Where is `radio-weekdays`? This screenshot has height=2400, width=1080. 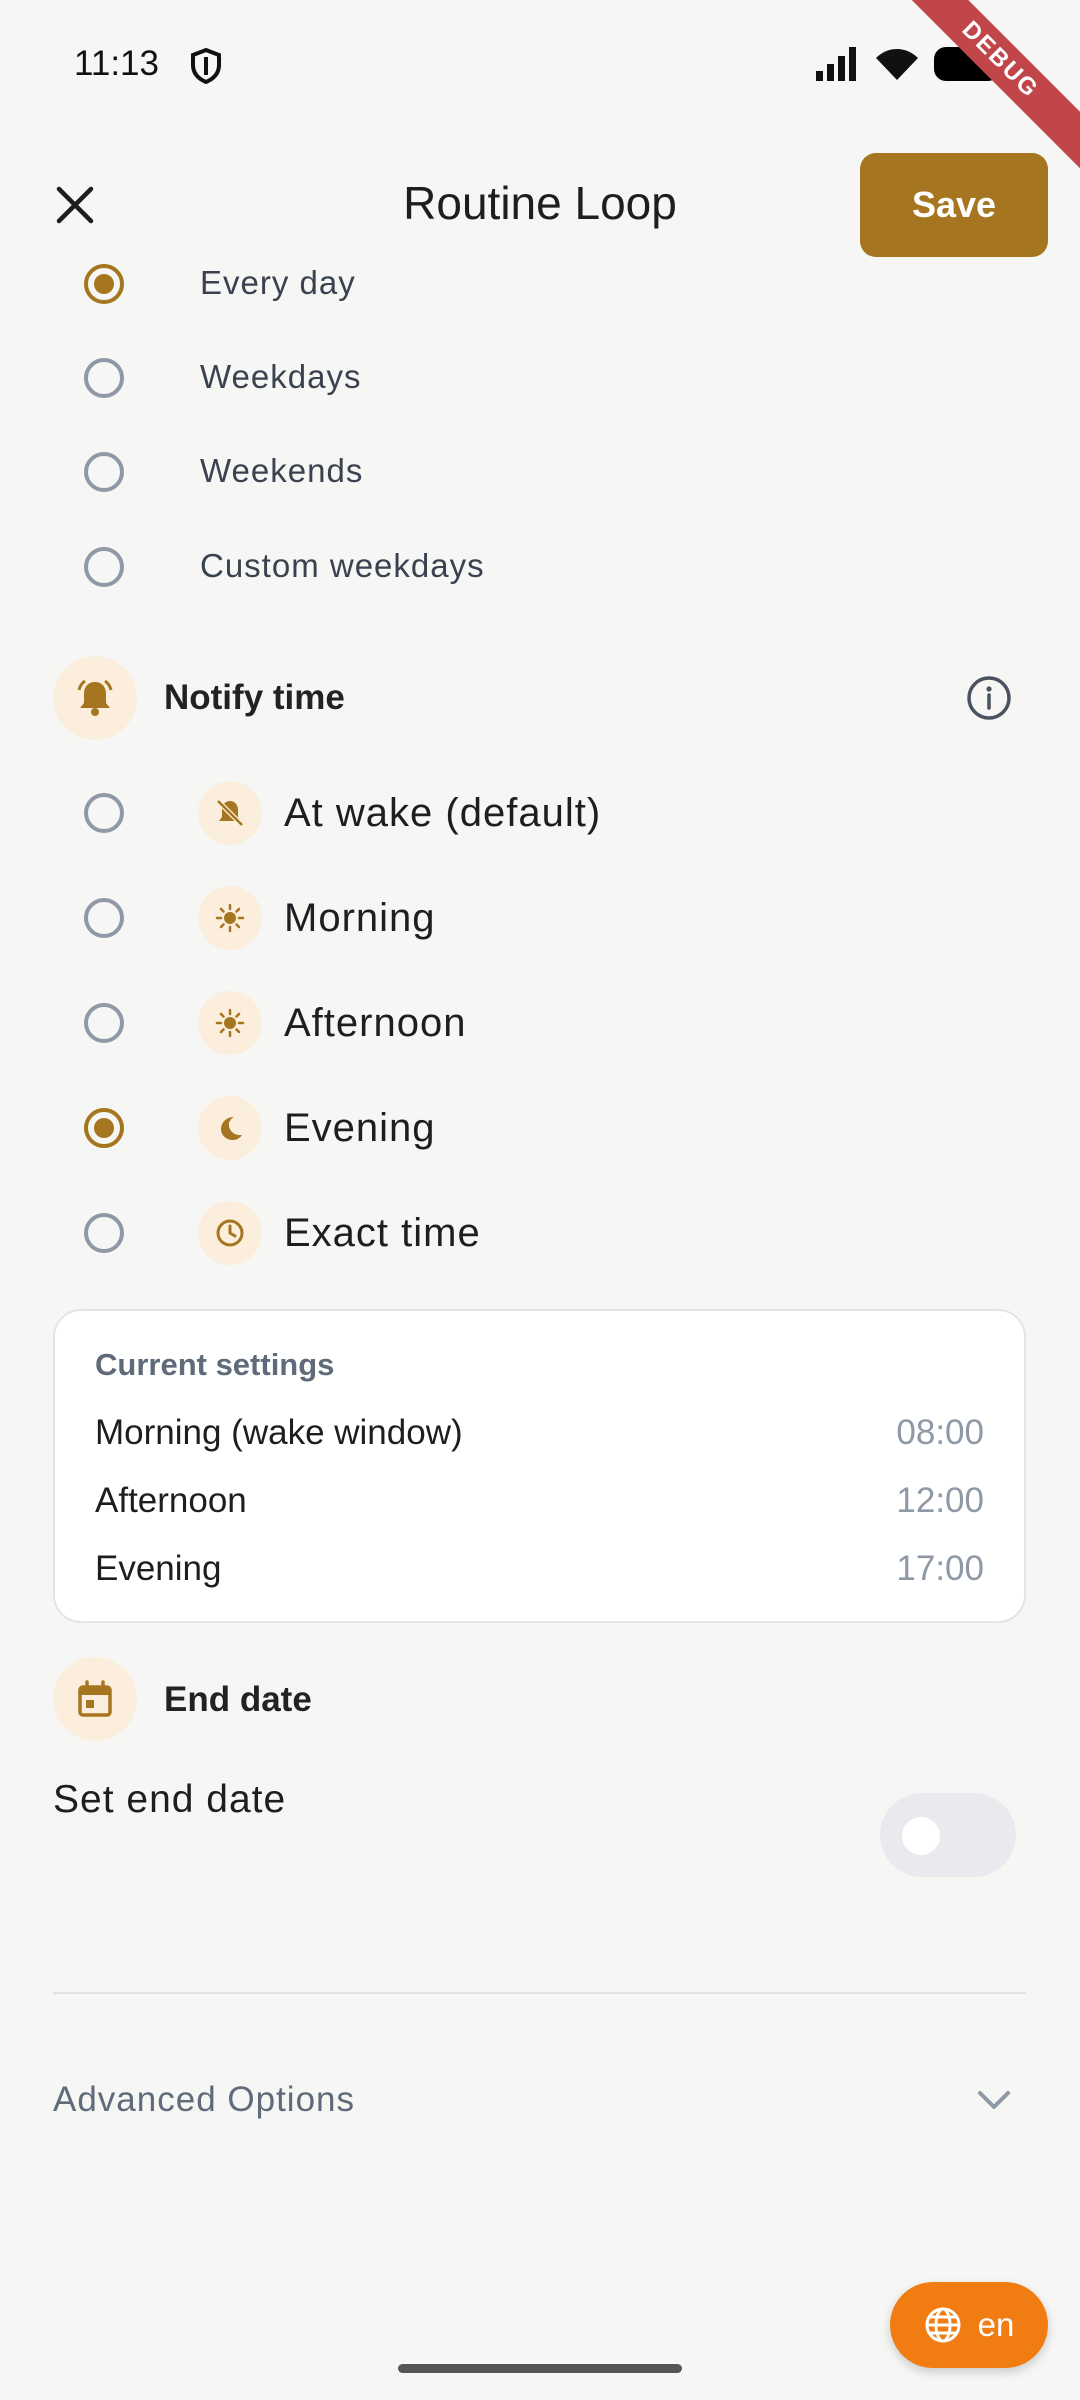 radio-weekdays is located at coordinates (104, 378).